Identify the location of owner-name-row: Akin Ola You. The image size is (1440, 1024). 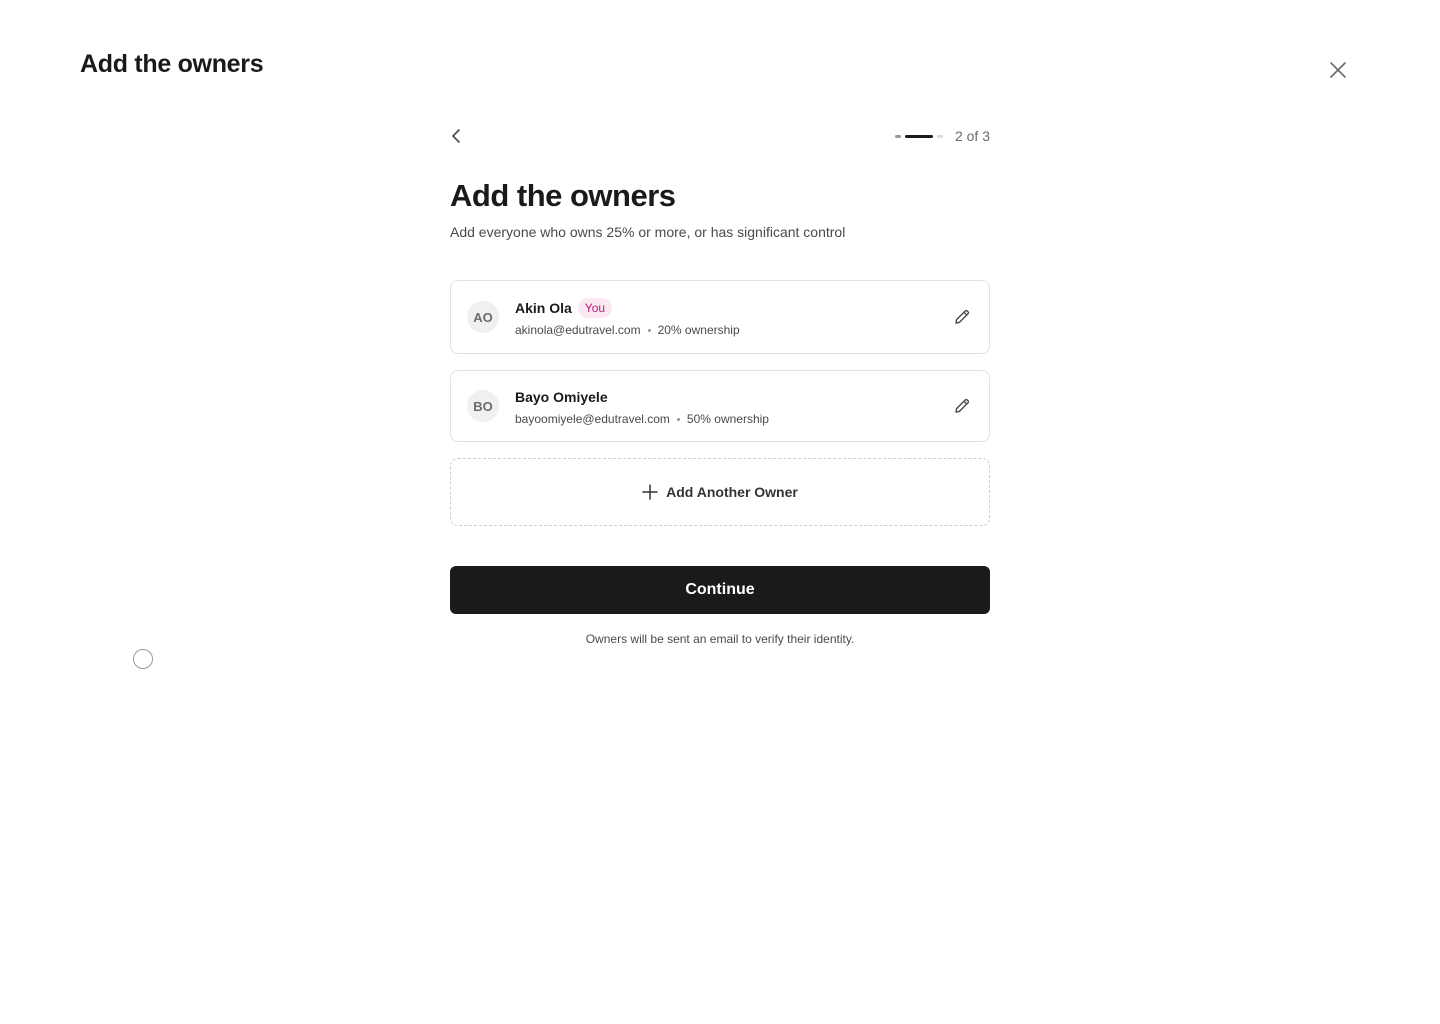
(733, 308).